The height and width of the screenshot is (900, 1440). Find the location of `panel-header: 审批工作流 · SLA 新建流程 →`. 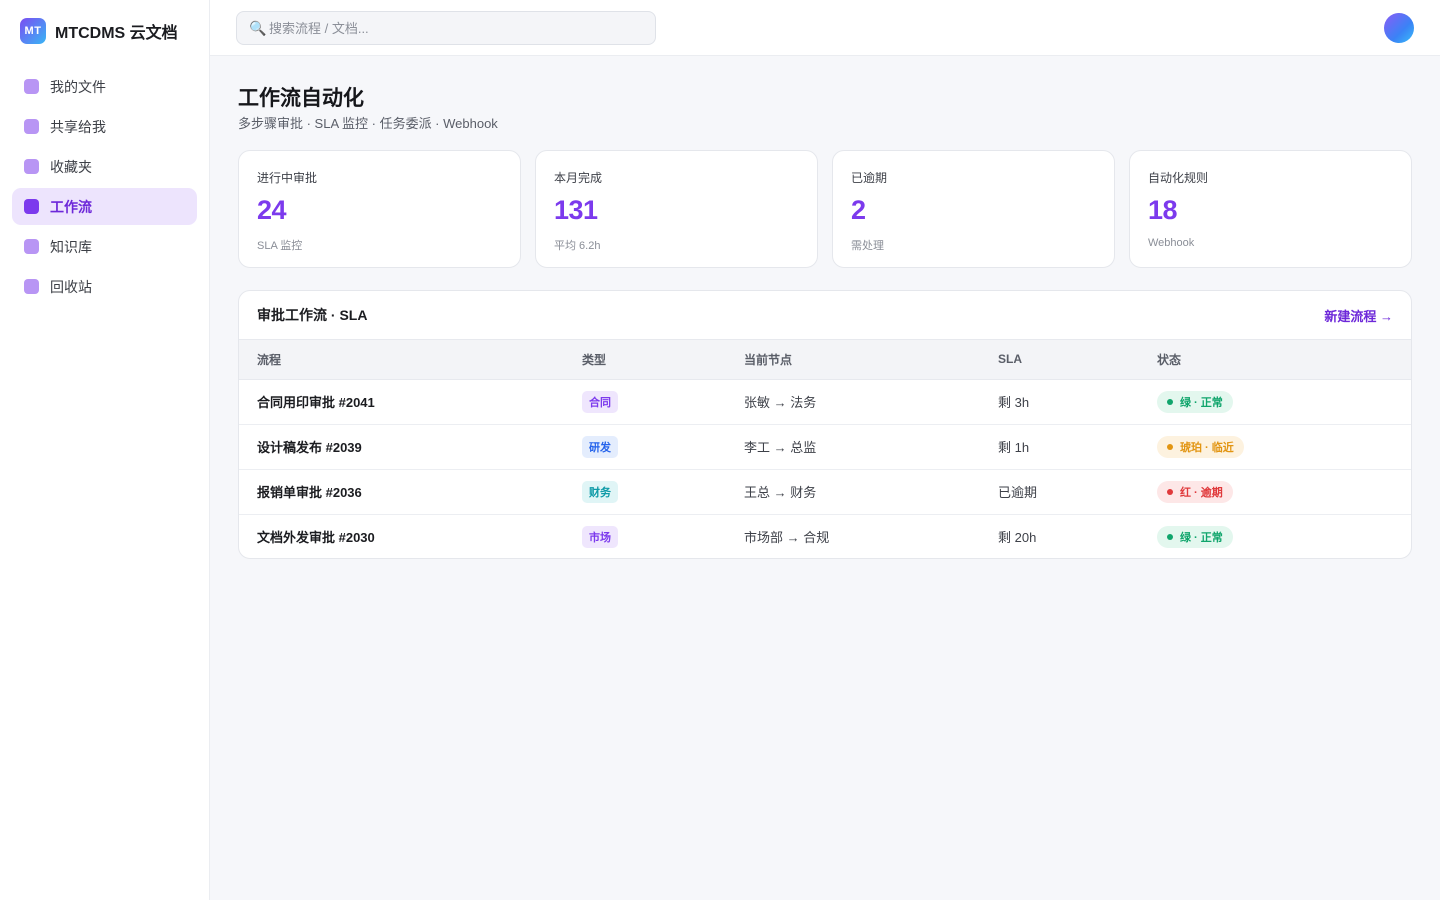

panel-header: 审批工作流 · SLA 新建流程 → is located at coordinates (825, 315).